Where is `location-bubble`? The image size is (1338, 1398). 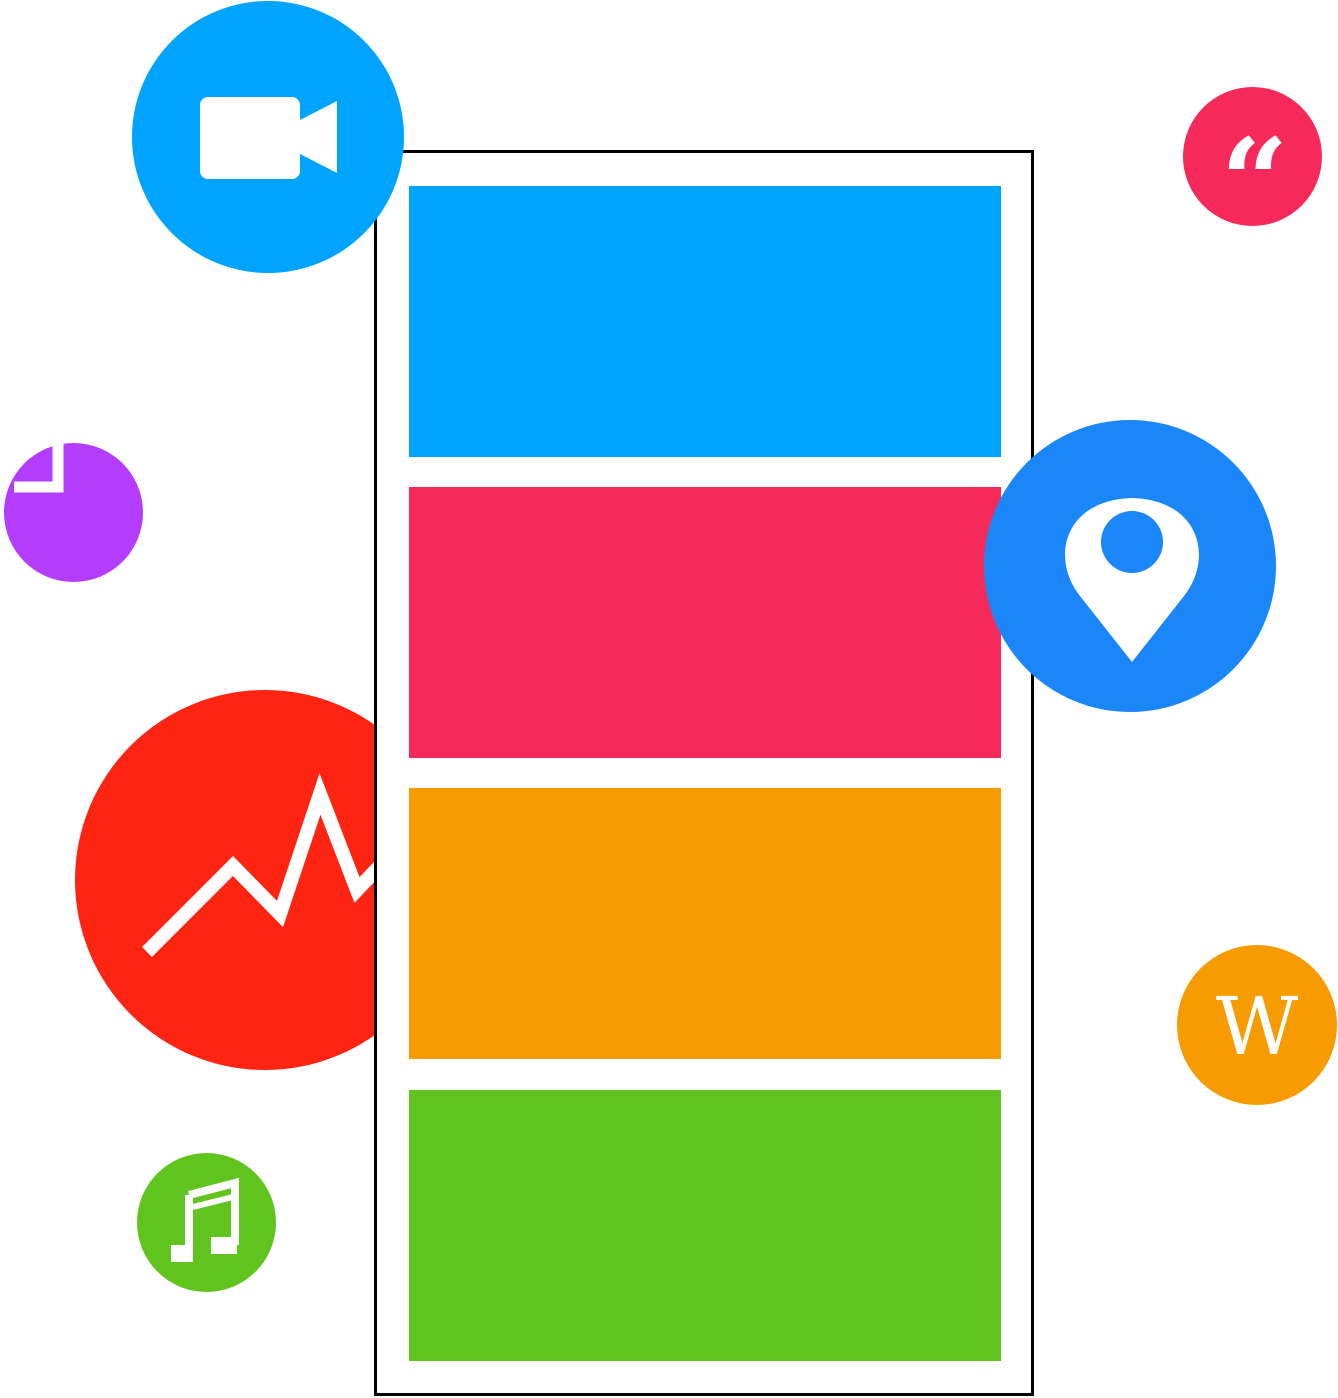
location-bubble is located at coordinates (1130, 566).